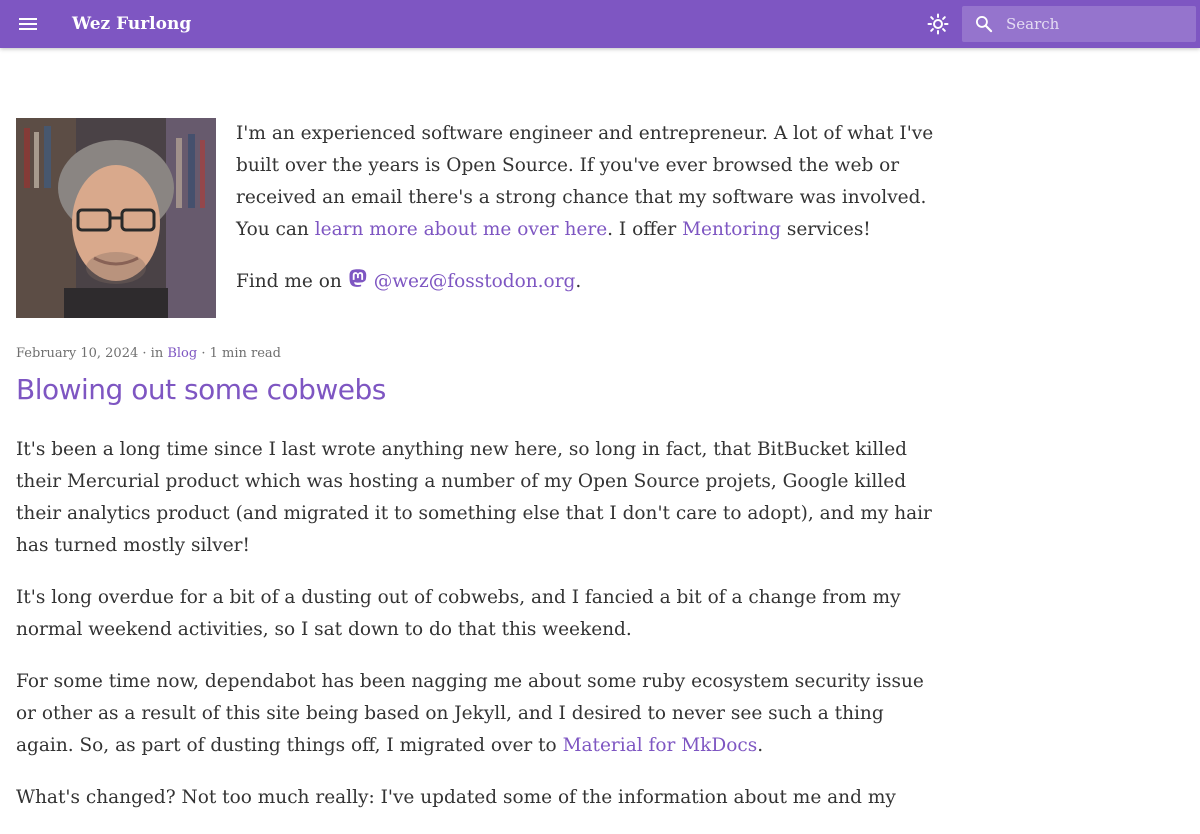  Describe the element at coordinates (938, 24) in the screenshot. I see `brightness-icon` at that location.